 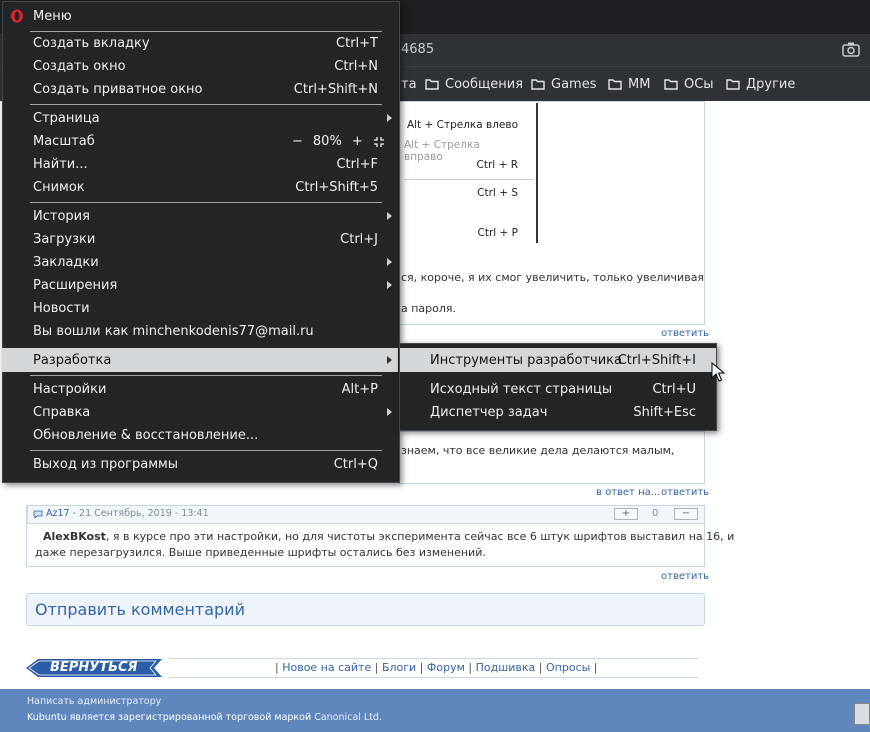 I want to click on bookmark-os: ОСы, so click(x=689, y=84).